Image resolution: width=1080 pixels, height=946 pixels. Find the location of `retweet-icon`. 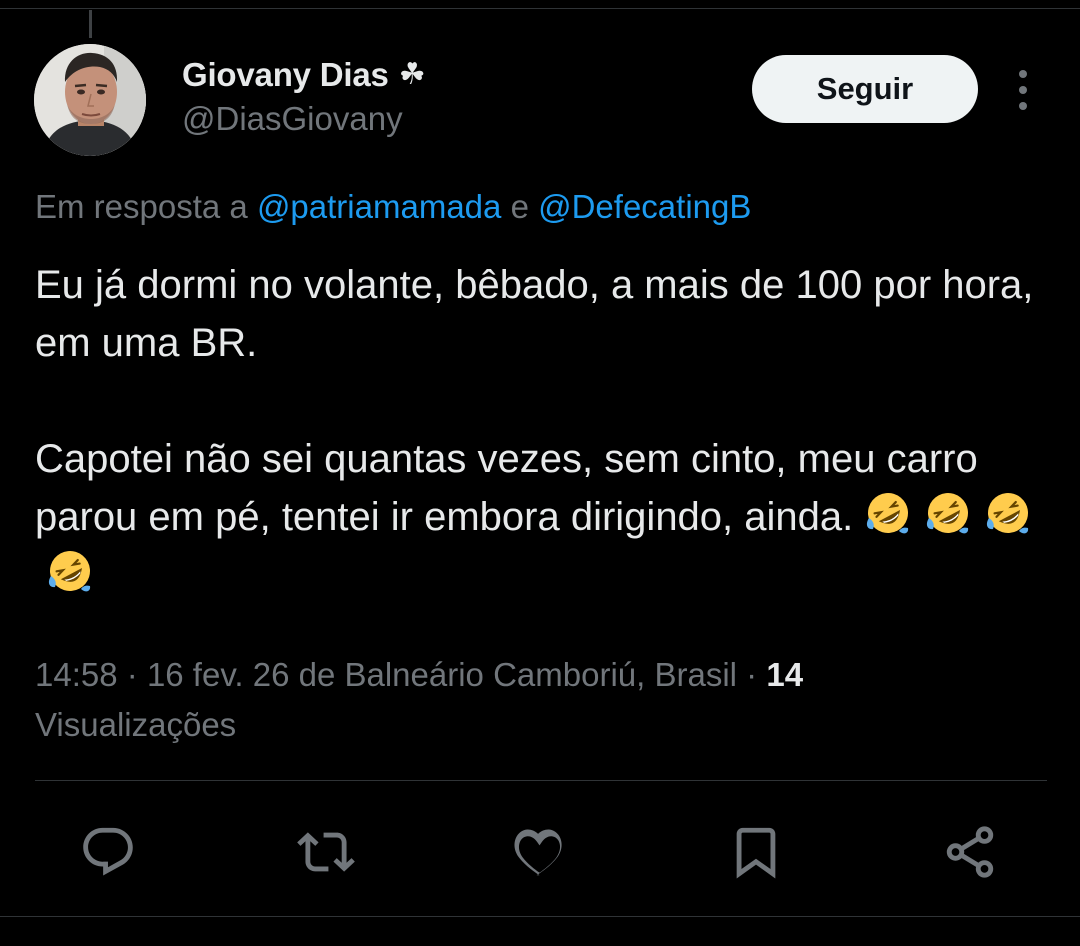

retweet-icon is located at coordinates (326, 852).